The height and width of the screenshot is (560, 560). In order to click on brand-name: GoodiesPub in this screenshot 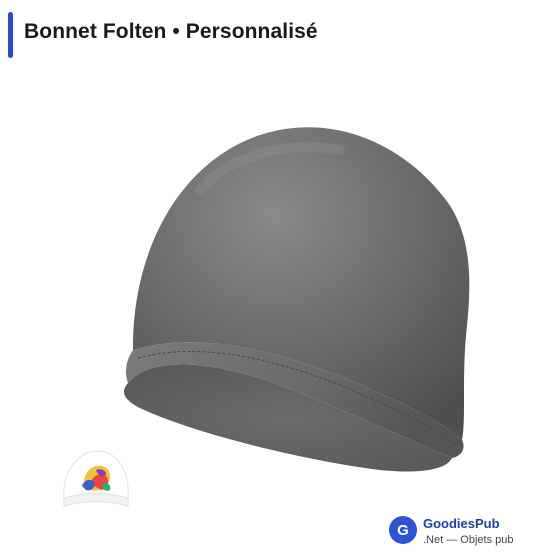, I will do `click(461, 523)`.